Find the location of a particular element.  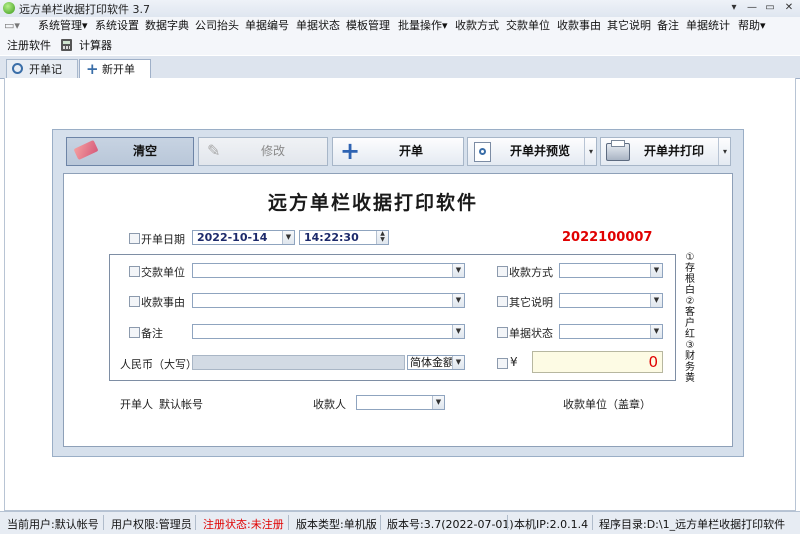

clear-button: 清空 is located at coordinates (130, 151).